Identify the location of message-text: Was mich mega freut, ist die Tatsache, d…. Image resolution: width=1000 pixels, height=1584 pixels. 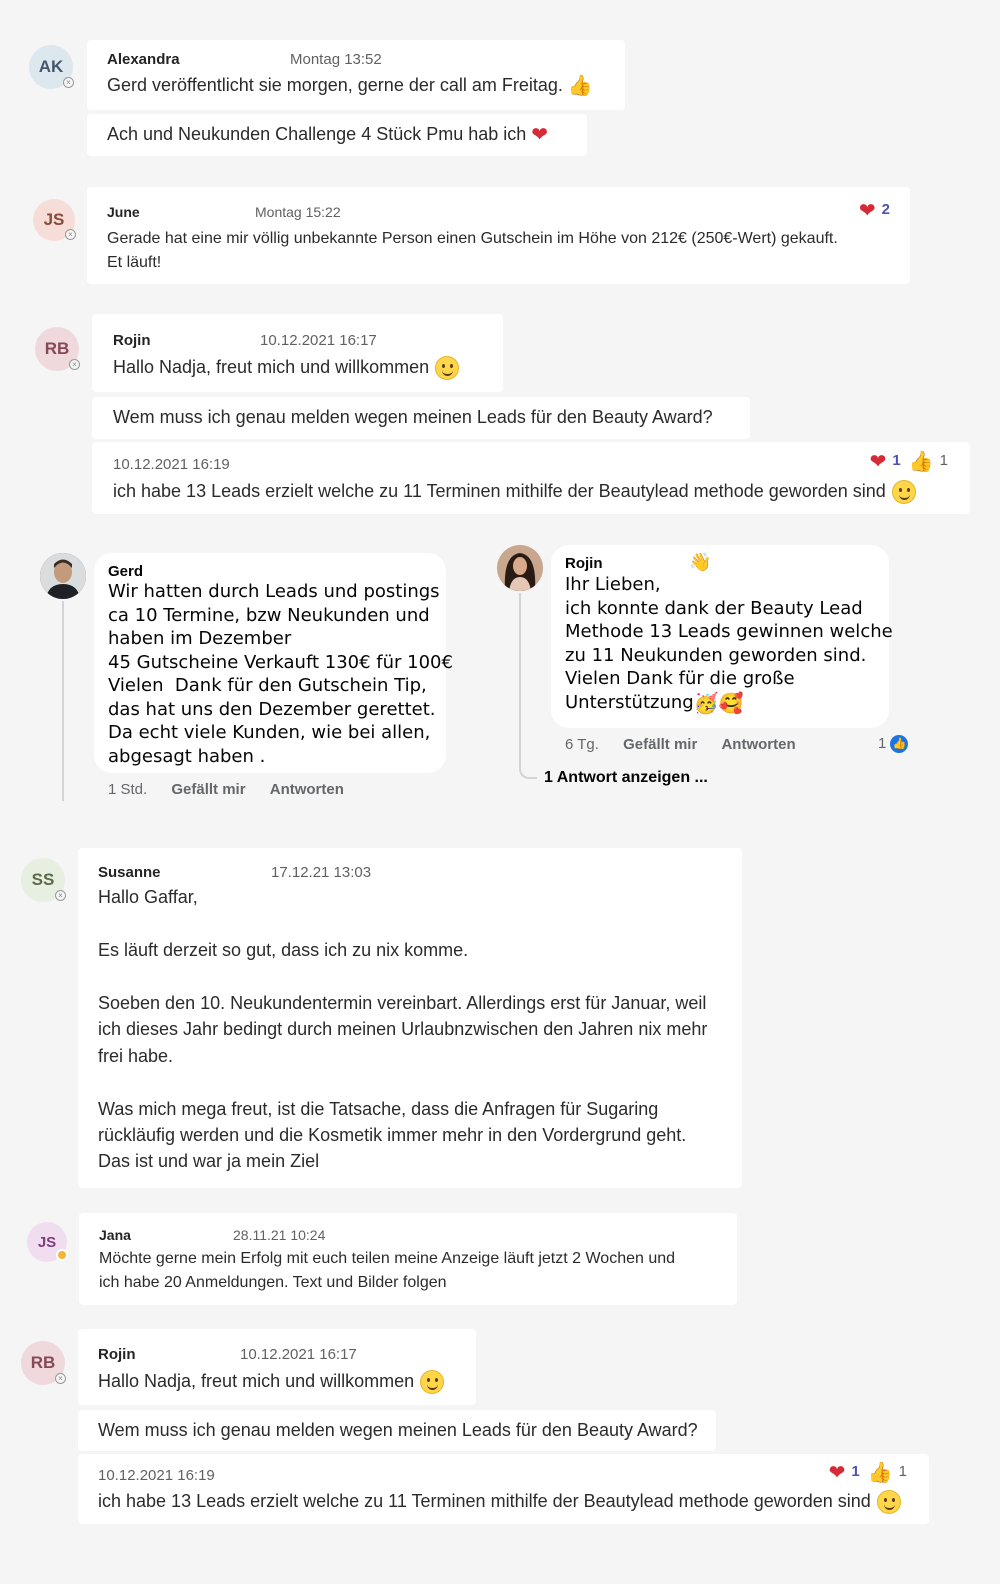
(378, 1109).